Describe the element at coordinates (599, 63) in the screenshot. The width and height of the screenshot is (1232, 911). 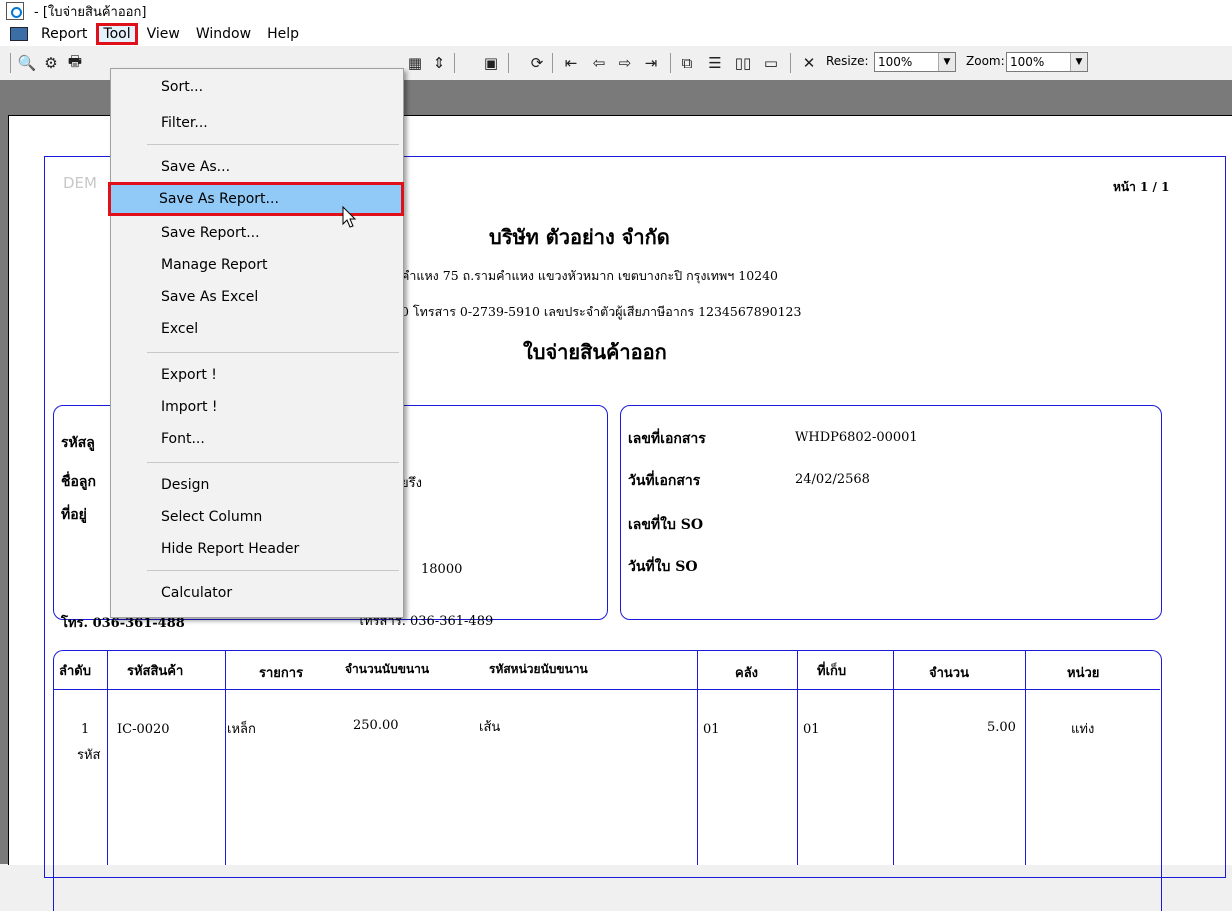
I see `prev-page-icon: ⇦` at that location.